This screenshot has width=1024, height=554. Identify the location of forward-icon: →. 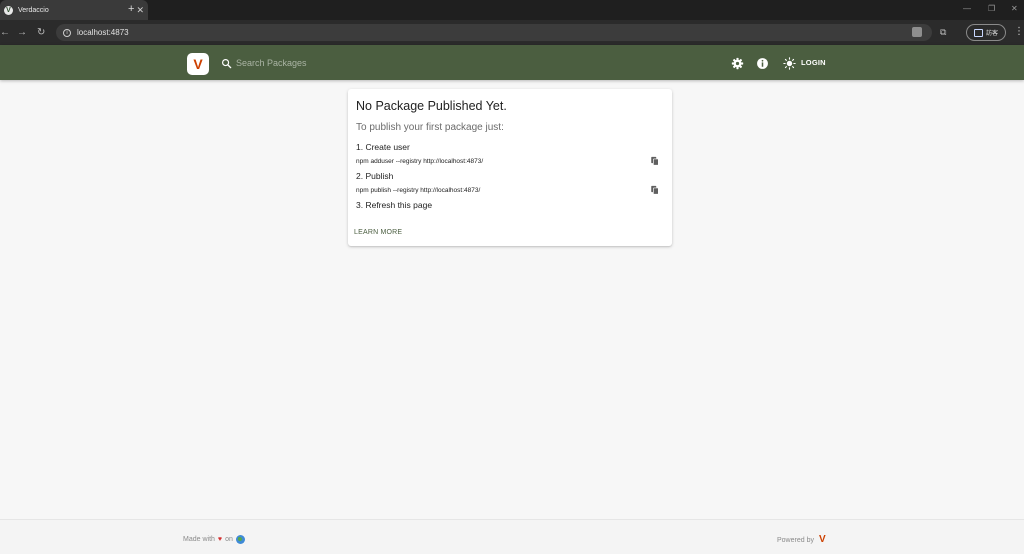
(22, 32).